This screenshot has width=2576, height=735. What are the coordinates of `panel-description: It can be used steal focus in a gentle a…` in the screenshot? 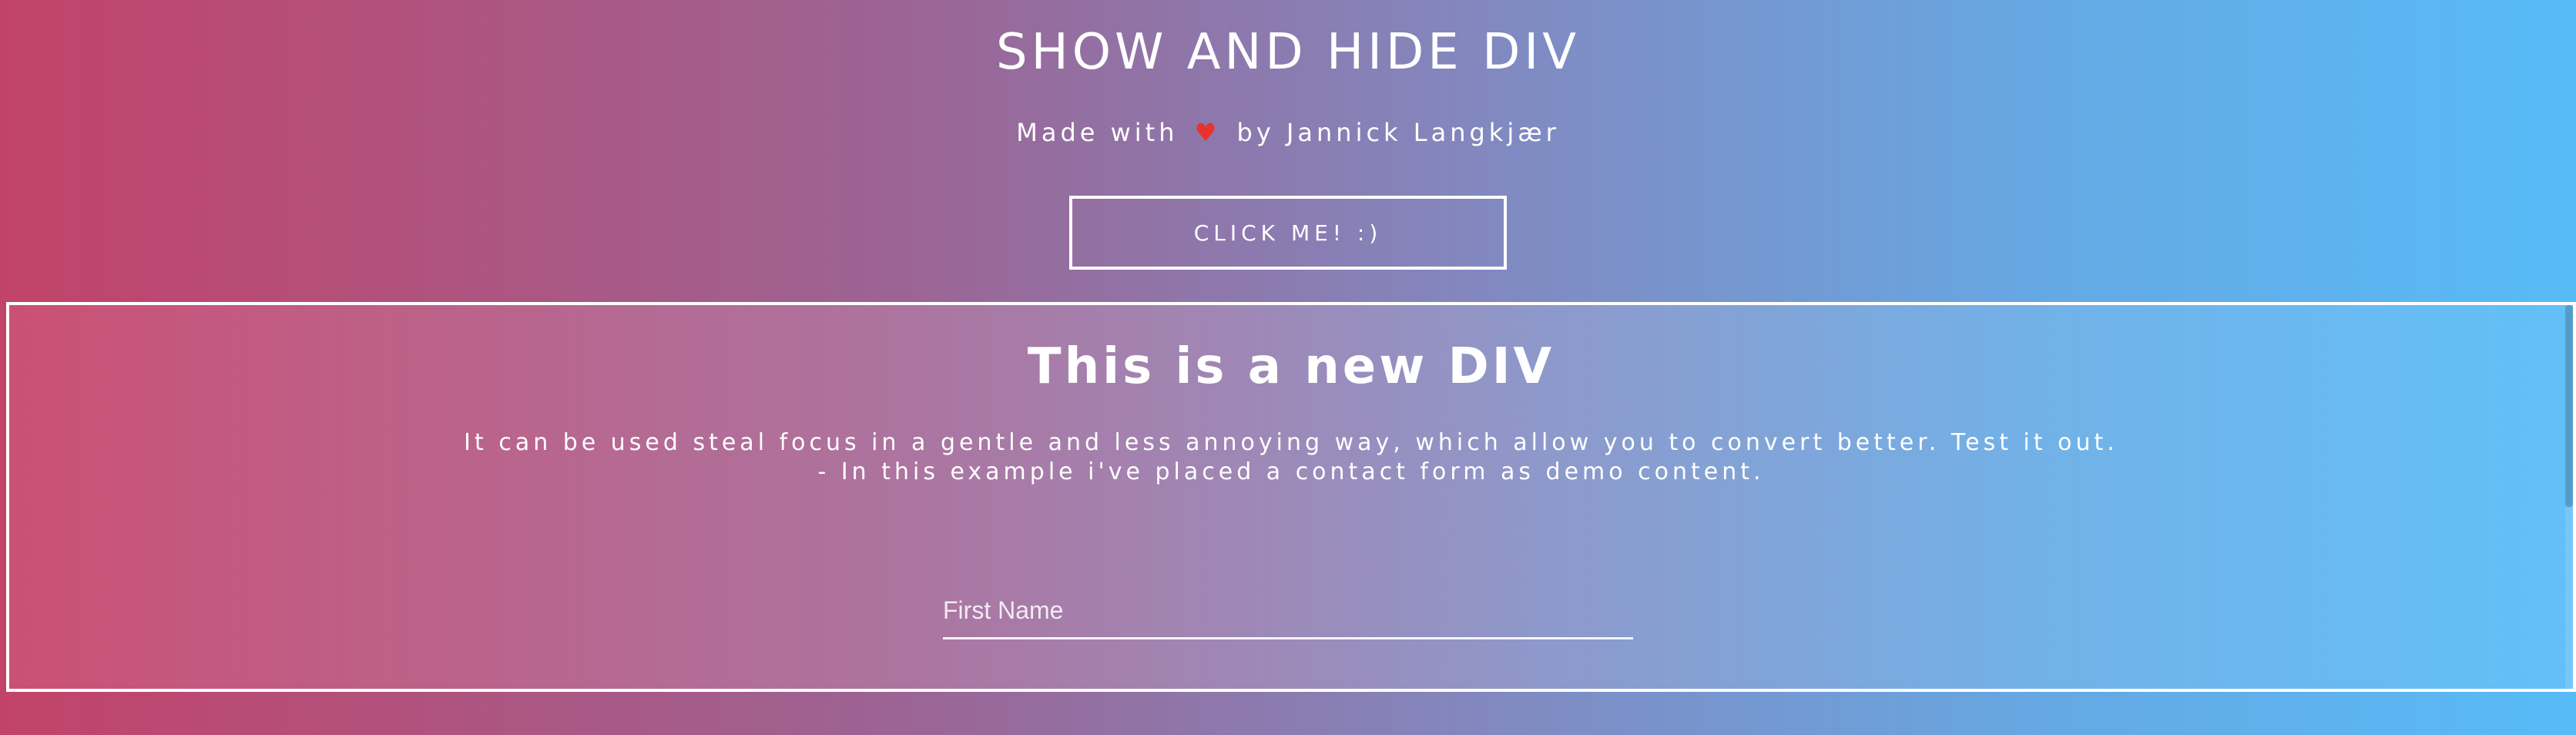 It's located at (1291, 458).